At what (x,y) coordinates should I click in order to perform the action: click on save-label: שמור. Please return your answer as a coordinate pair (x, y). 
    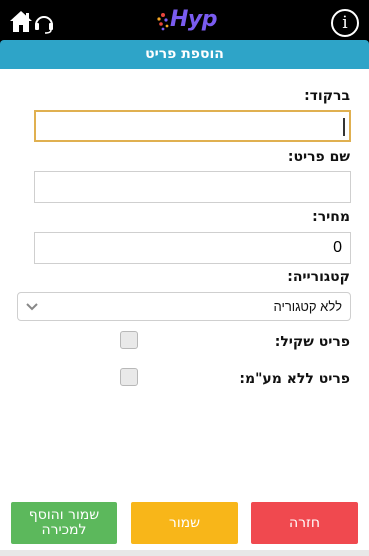
    Looking at the image, I should click on (184, 522).